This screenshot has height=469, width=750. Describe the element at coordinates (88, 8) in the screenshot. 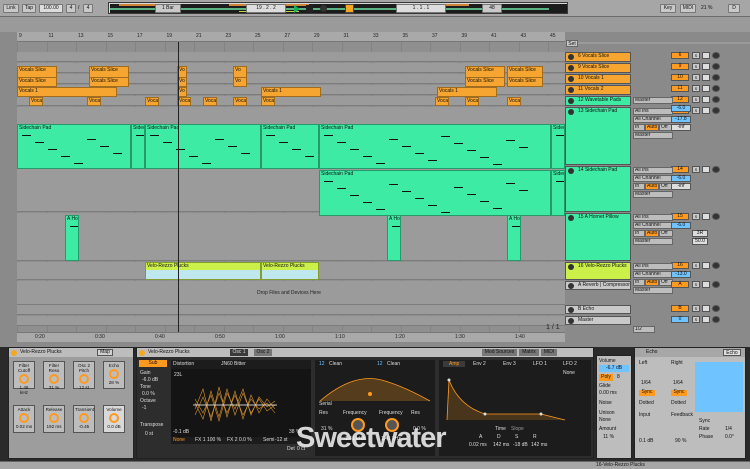

I see `time-signature-denominator: 4` at that location.